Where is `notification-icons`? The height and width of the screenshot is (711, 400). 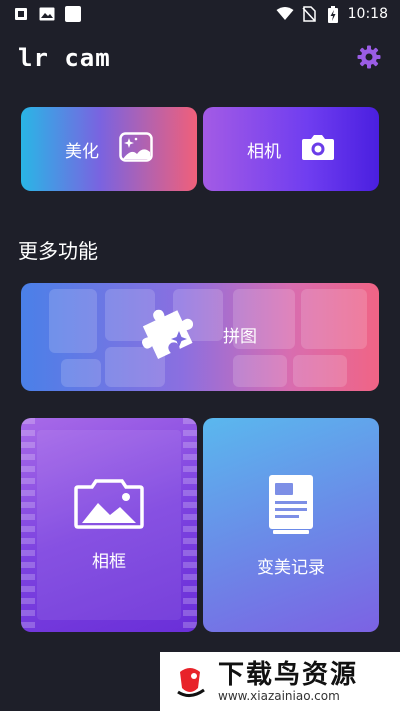
notification-icons is located at coordinates (47, 14).